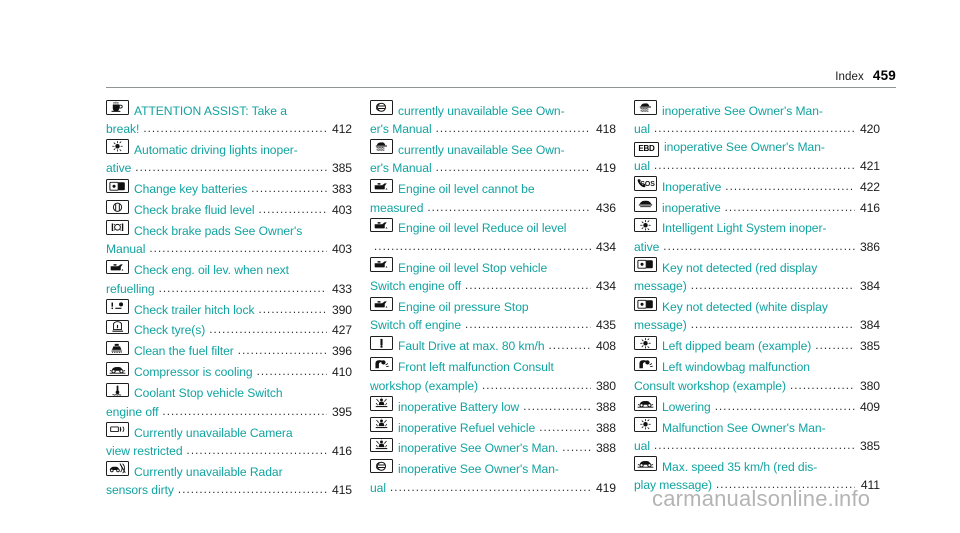 The width and height of the screenshot is (960, 533). I want to click on index-entry-text: Coolant Stop vehicle Switch, so click(208, 393).